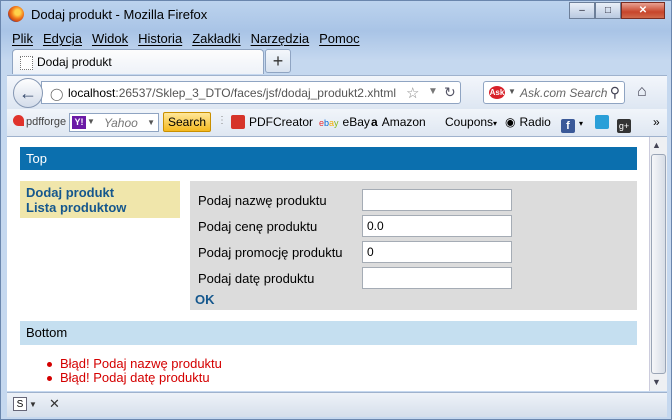 The height and width of the screenshot is (420, 672). I want to click on ask-search-box: Ask ▼ Ask.com Search ⚲, so click(554, 92).